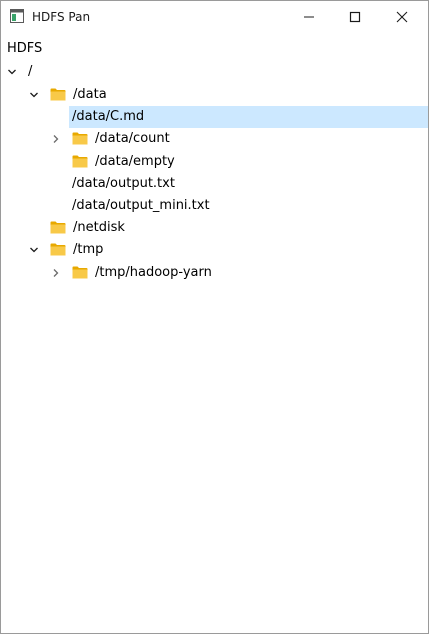 The width and height of the screenshot is (429, 634). I want to click on tree-item: /netdisk, so click(214, 228).